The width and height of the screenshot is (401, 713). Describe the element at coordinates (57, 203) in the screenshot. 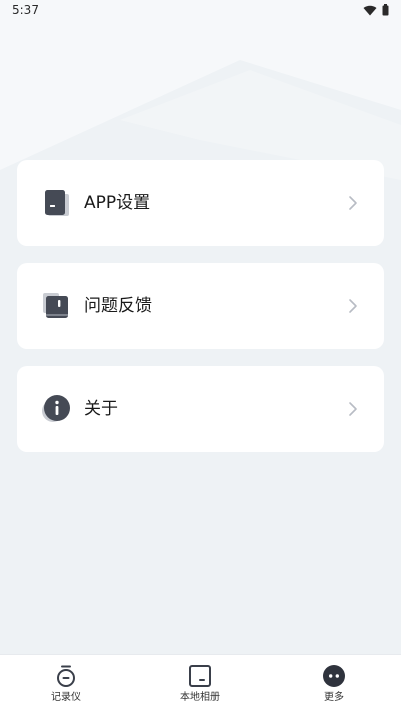

I see `app-settings-icon` at that location.